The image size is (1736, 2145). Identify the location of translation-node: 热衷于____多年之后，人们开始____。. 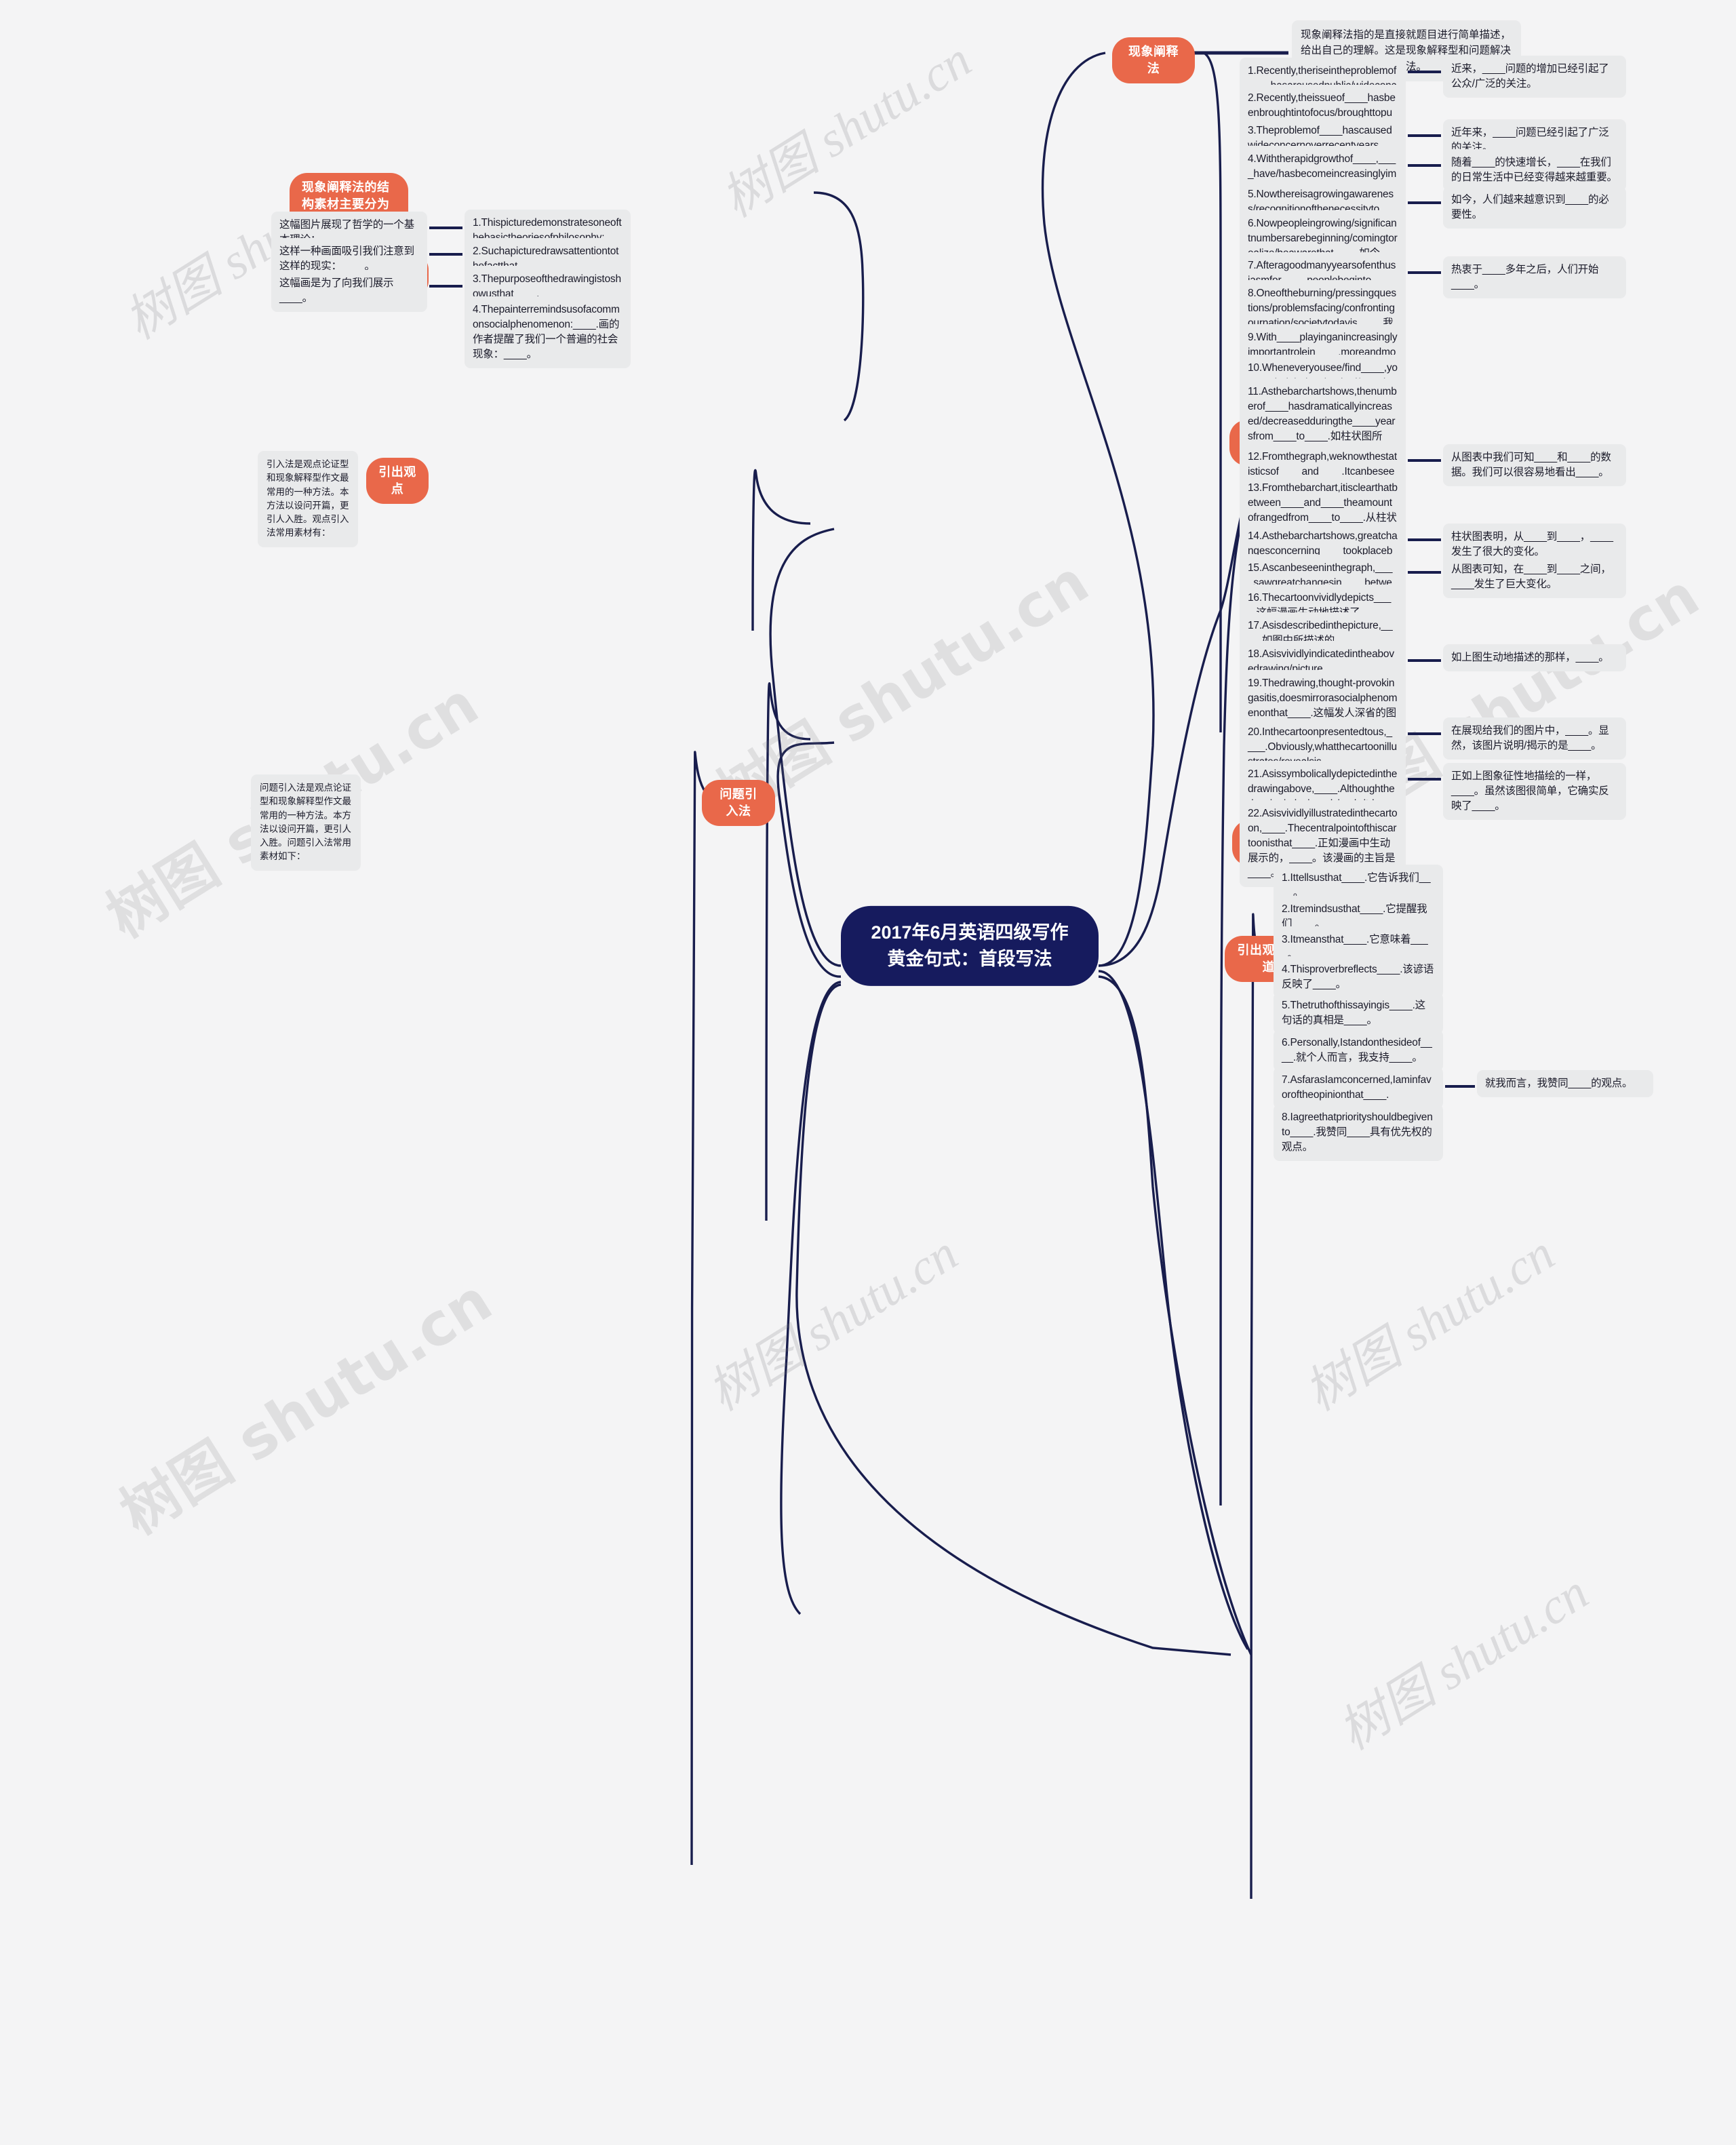
(1535, 277).